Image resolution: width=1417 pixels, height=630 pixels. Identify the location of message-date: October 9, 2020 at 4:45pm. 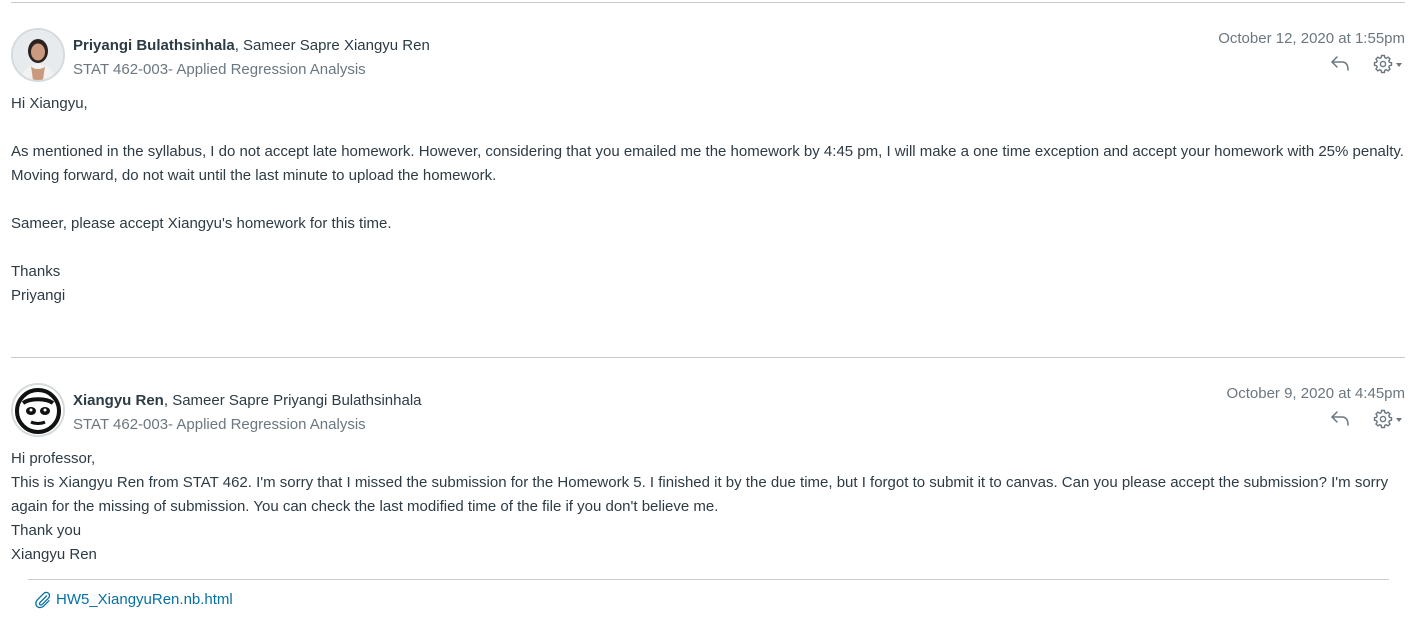
(1315, 393).